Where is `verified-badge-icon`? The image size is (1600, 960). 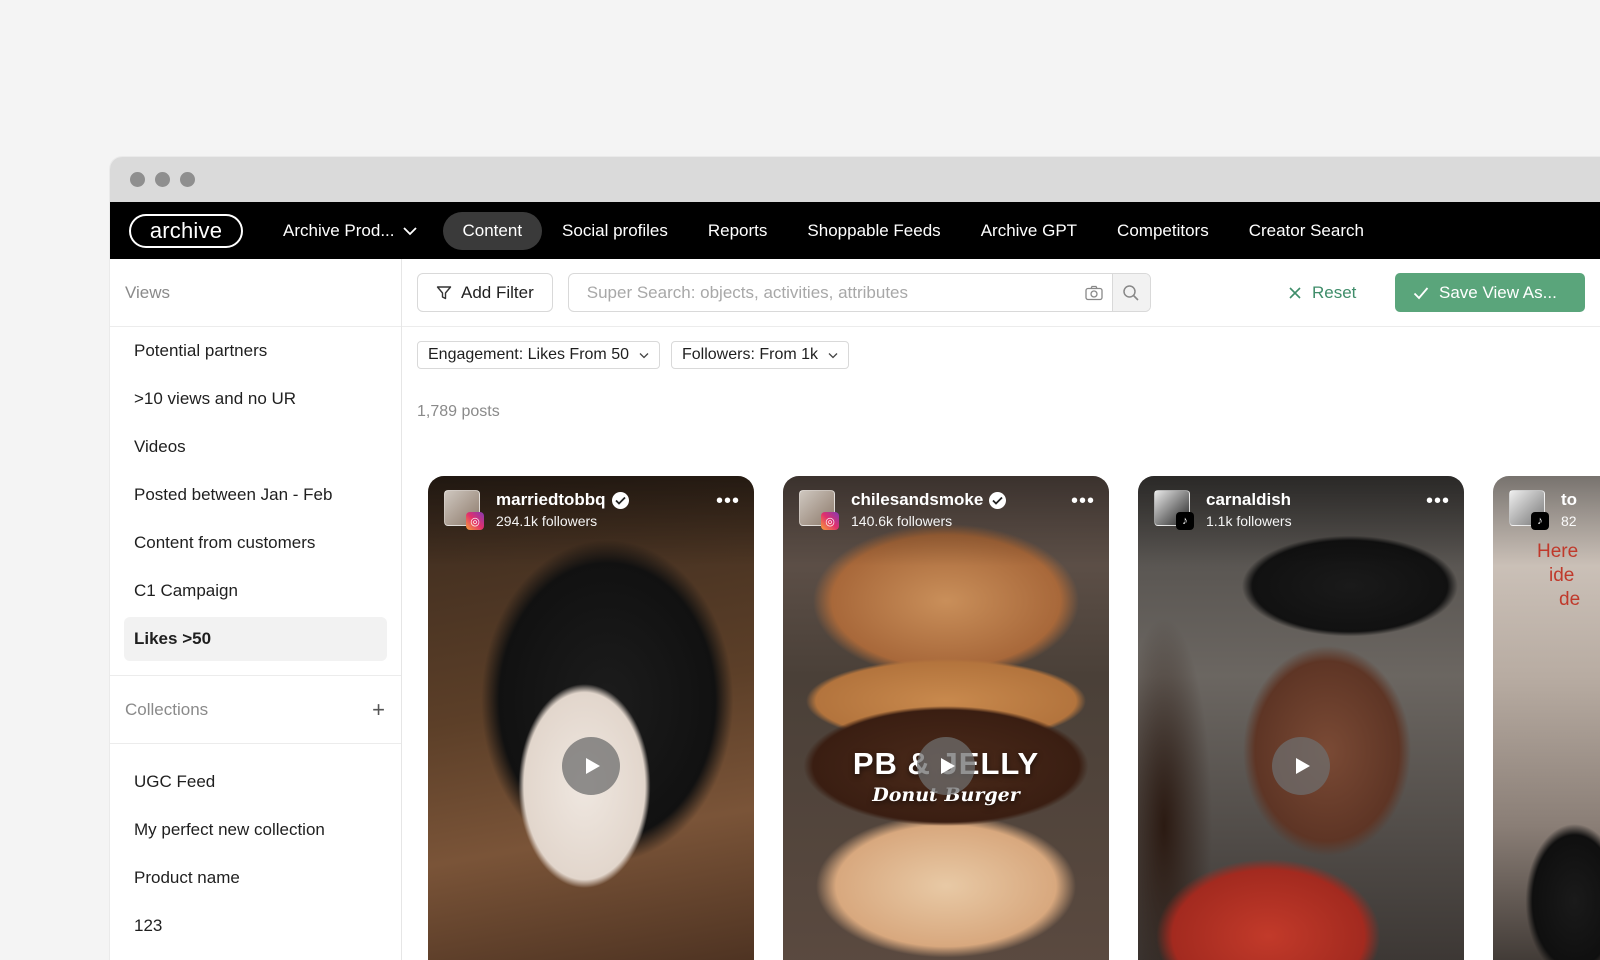
verified-badge-icon is located at coordinates (998, 500).